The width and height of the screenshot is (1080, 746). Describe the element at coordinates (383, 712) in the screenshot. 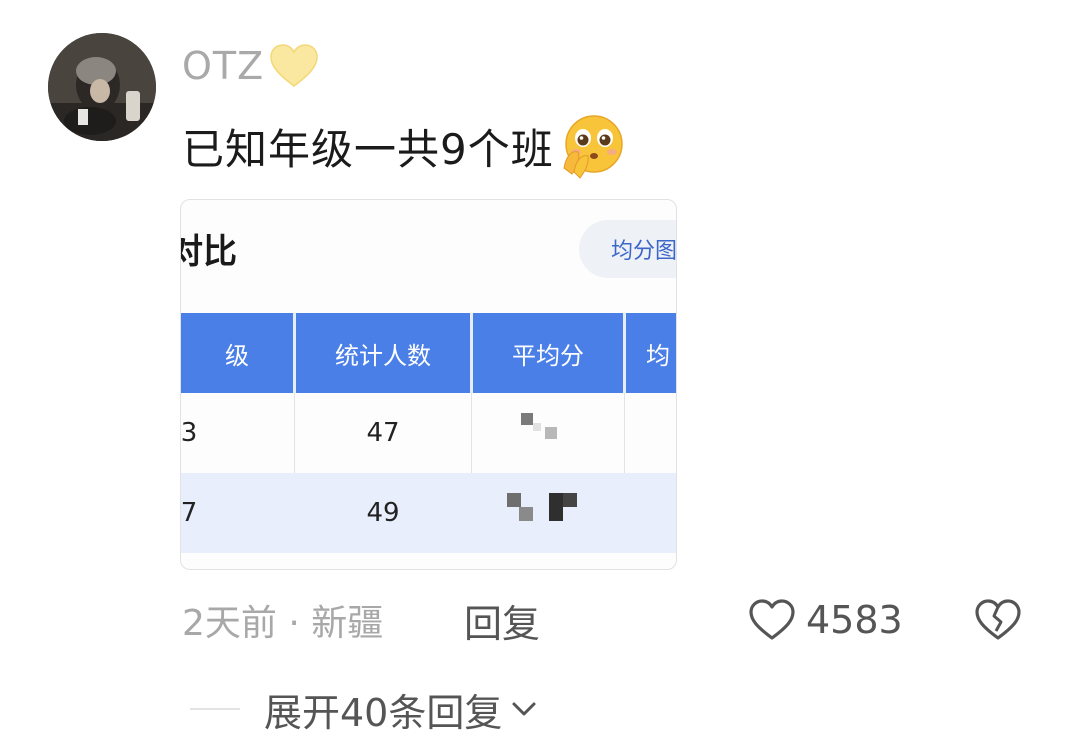

I see `expand-replies-label: 展开40条回复` at that location.